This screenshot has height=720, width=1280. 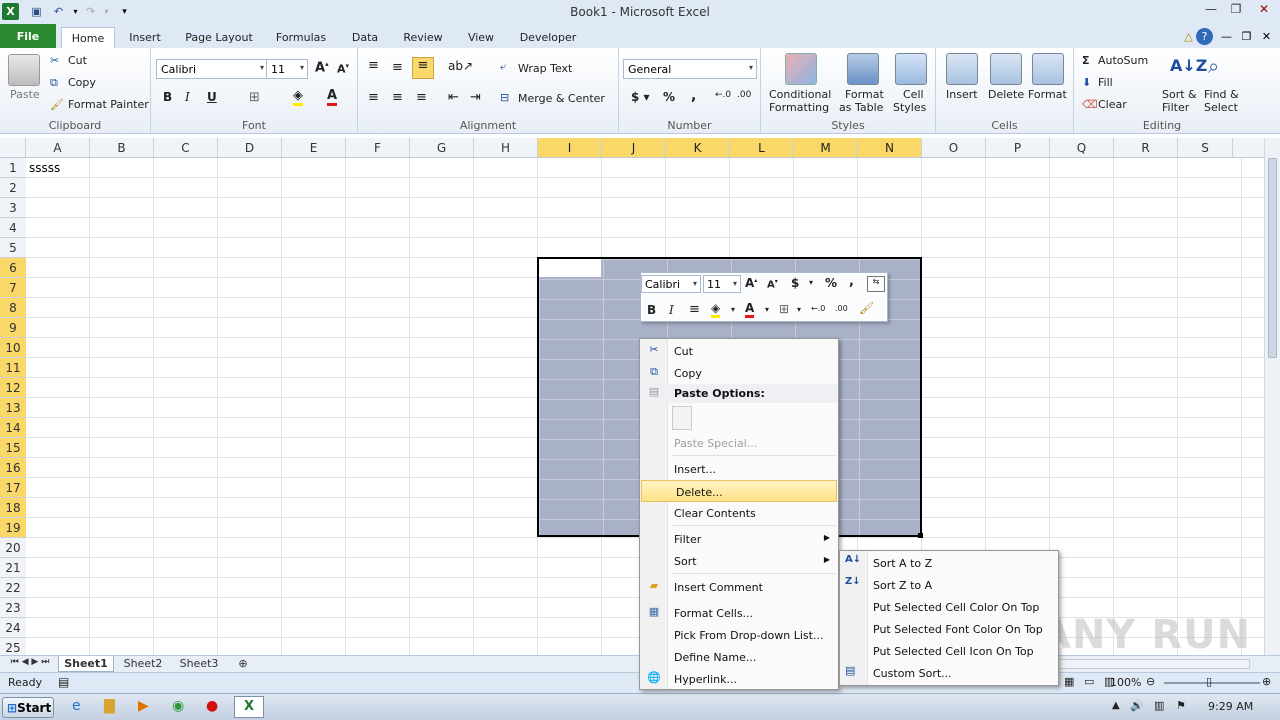 I want to click on sort-filter-line1: Sort &, so click(x=1179, y=94).